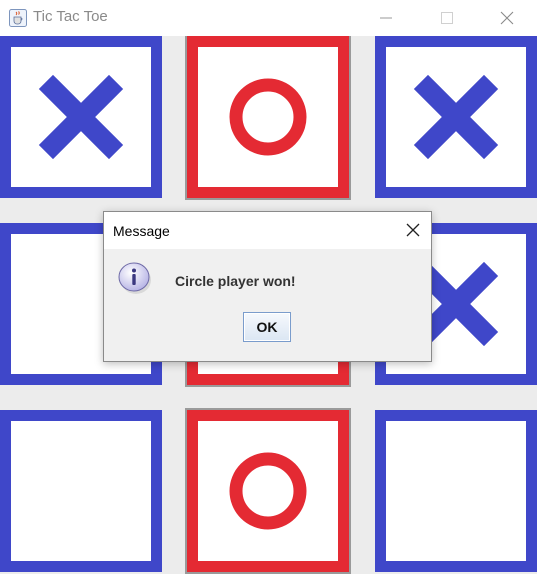 The width and height of the screenshot is (537, 574). Describe the element at coordinates (235, 281) in the screenshot. I see `dialog-message: Circle player won!` at that location.